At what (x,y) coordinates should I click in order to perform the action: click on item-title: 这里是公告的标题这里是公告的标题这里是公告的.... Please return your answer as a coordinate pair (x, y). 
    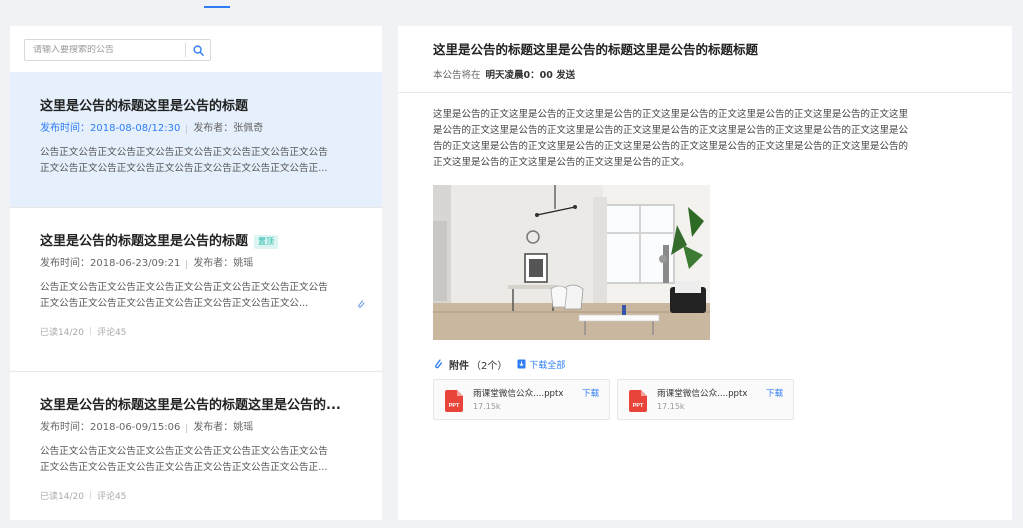
    Looking at the image, I should click on (204, 406).